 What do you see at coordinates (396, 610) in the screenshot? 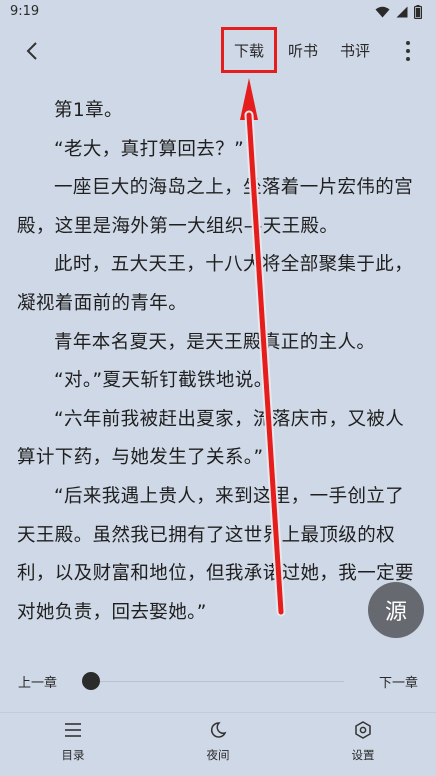
I see `source-button: 源` at bounding box center [396, 610].